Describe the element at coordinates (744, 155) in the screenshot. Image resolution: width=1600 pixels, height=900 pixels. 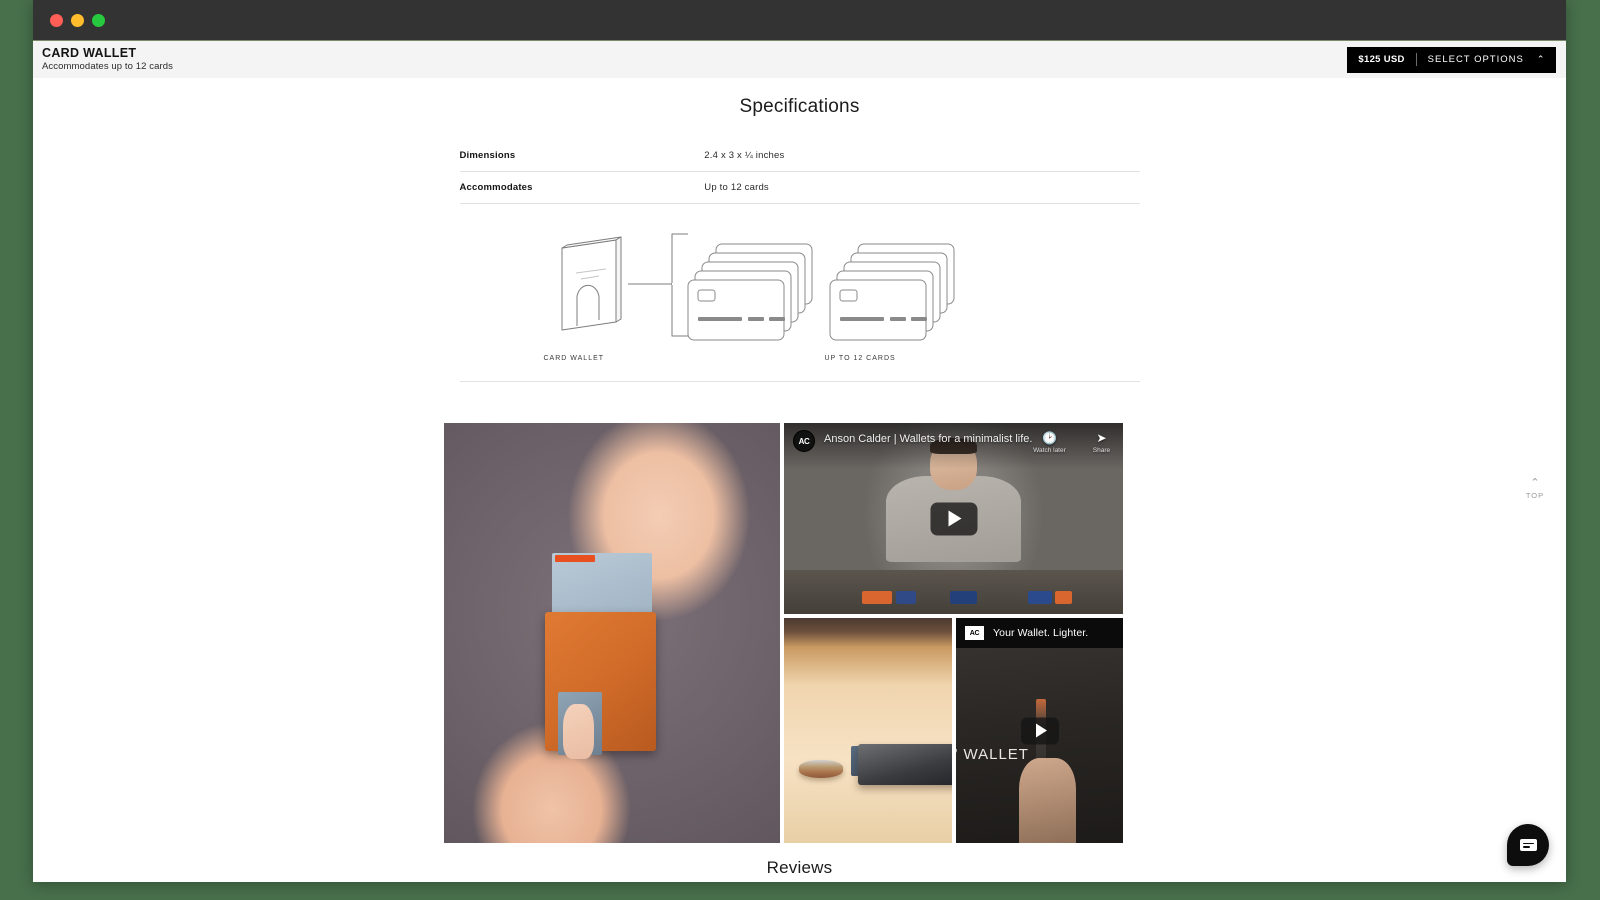
I see `spec-value: 2.4 x 3 x ¼ inches` at that location.